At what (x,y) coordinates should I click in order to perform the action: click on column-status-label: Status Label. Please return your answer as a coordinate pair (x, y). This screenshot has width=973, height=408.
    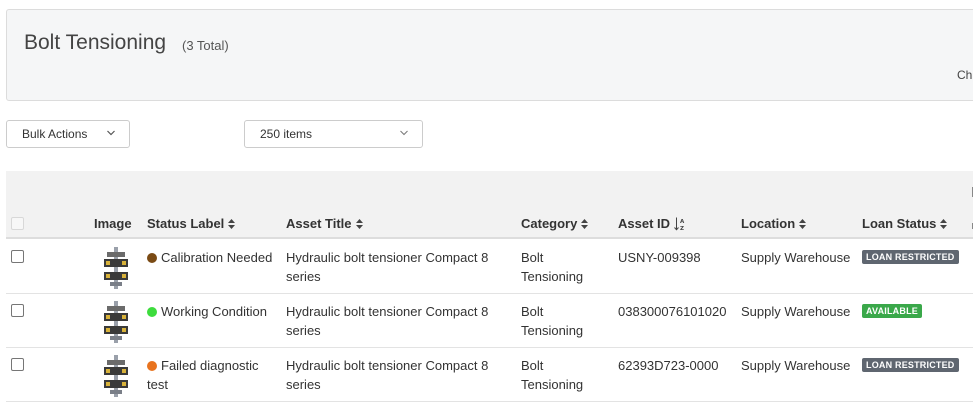
    Looking at the image, I should click on (191, 223).